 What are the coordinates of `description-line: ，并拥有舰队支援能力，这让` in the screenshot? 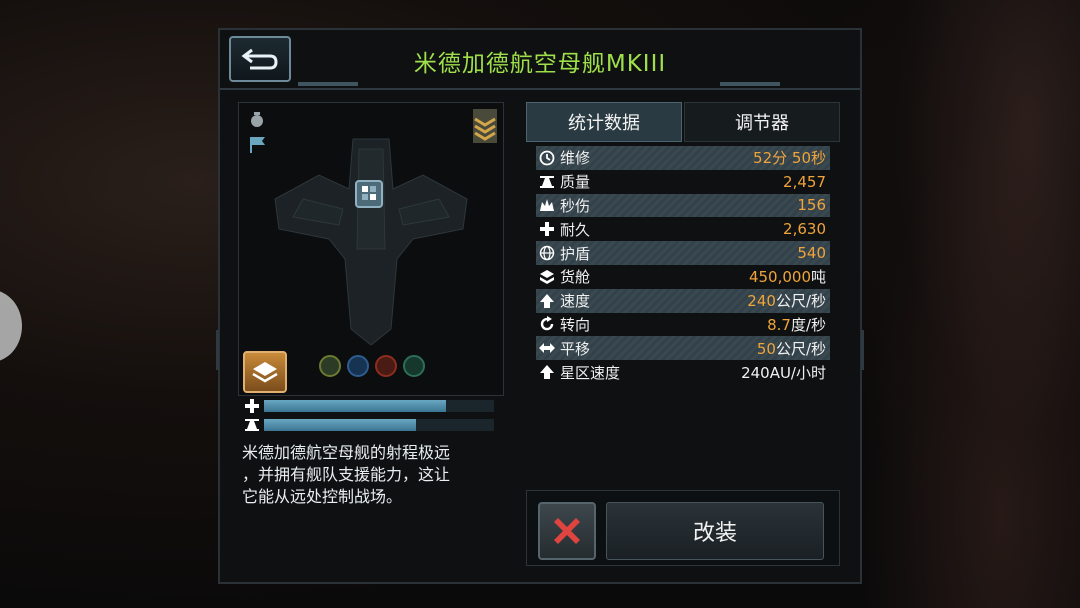 It's located at (346, 474).